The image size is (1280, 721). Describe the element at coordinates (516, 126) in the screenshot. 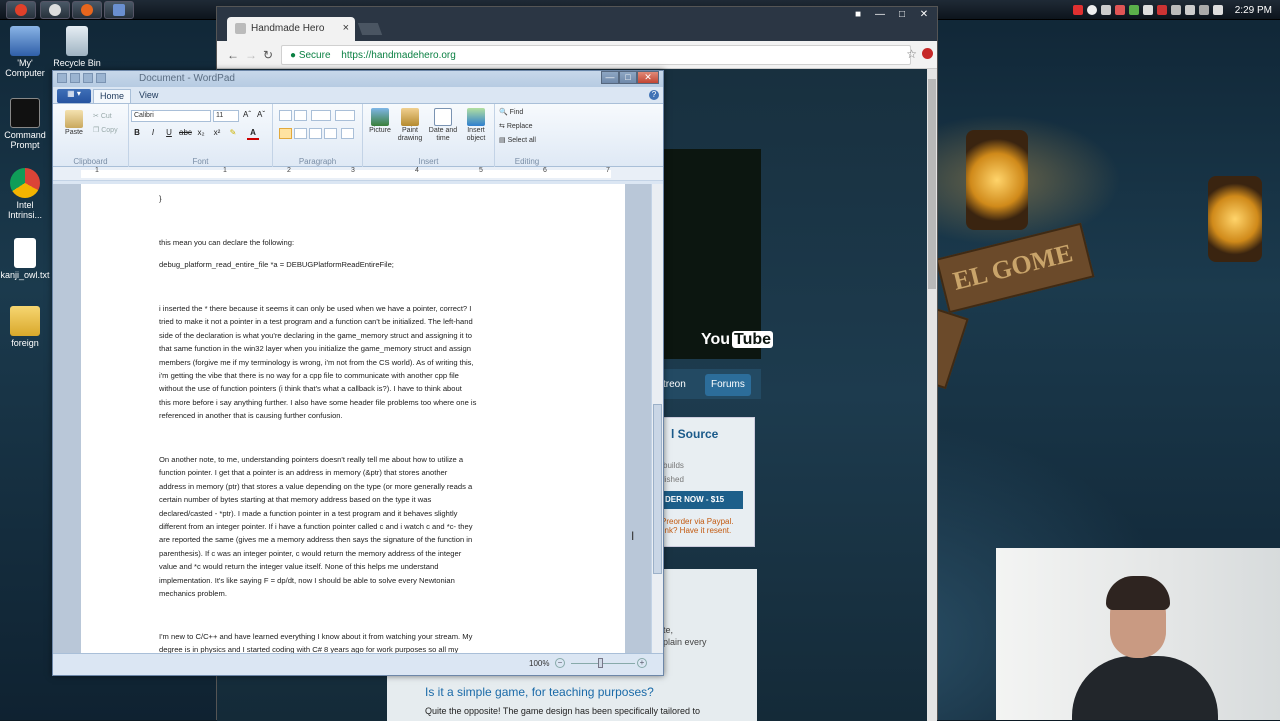

I see `replace-button: ⇆ Replace` at that location.